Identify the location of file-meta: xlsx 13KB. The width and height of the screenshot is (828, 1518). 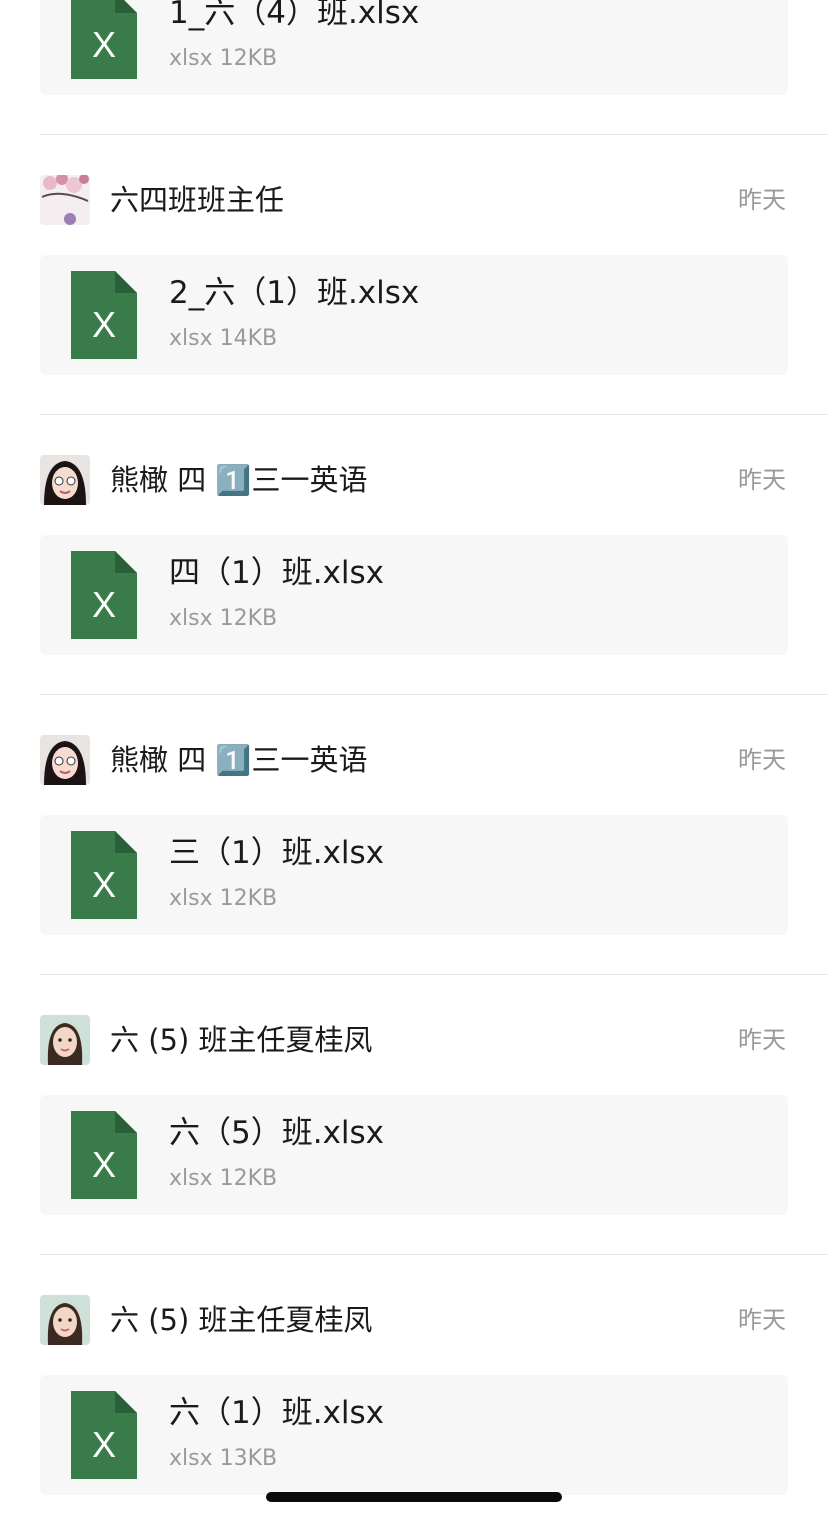
(223, 1458).